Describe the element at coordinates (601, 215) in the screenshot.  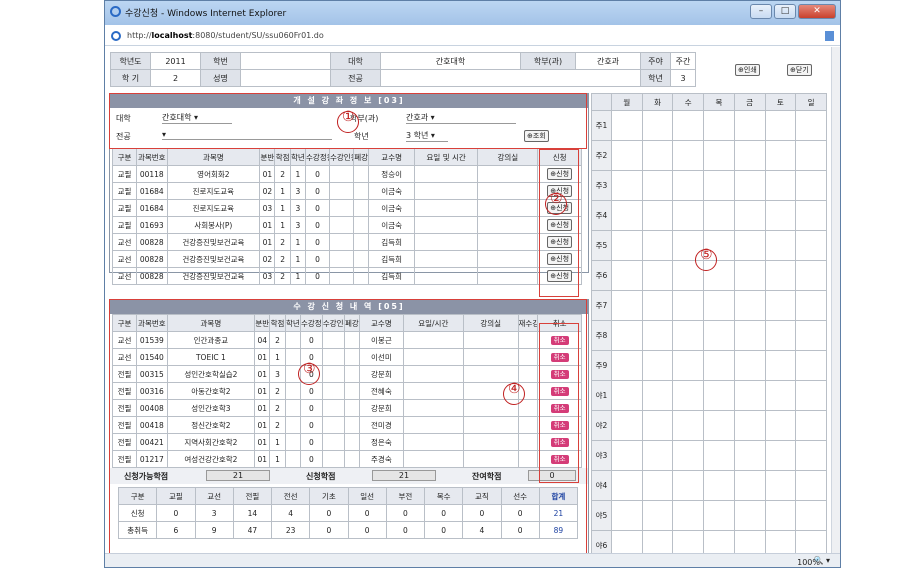
I see `timetable-period-label: 주4` at that location.